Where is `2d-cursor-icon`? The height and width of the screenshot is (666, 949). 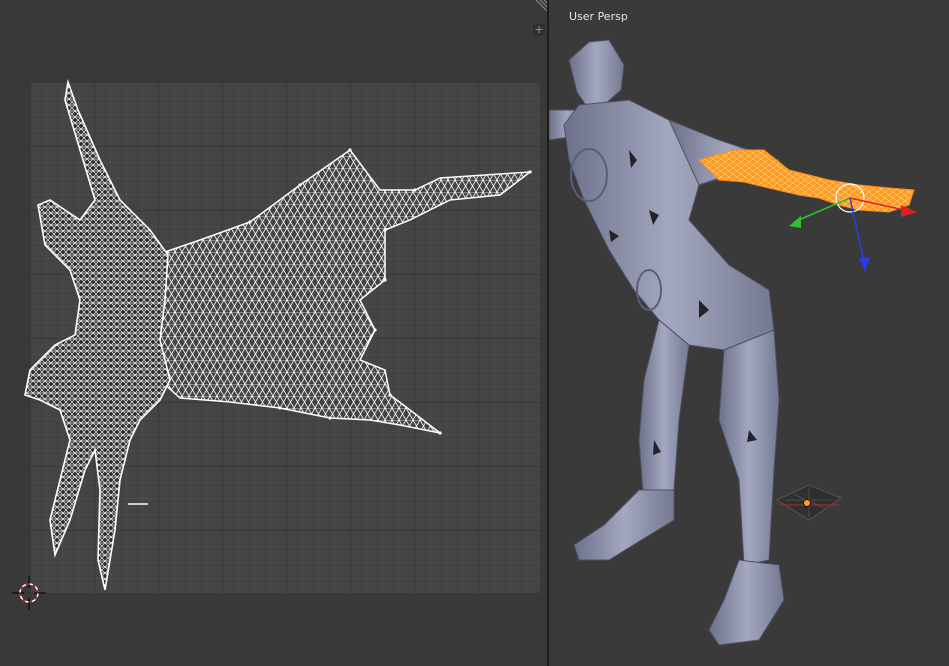
2d-cursor-icon is located at coordinates (29, 593).